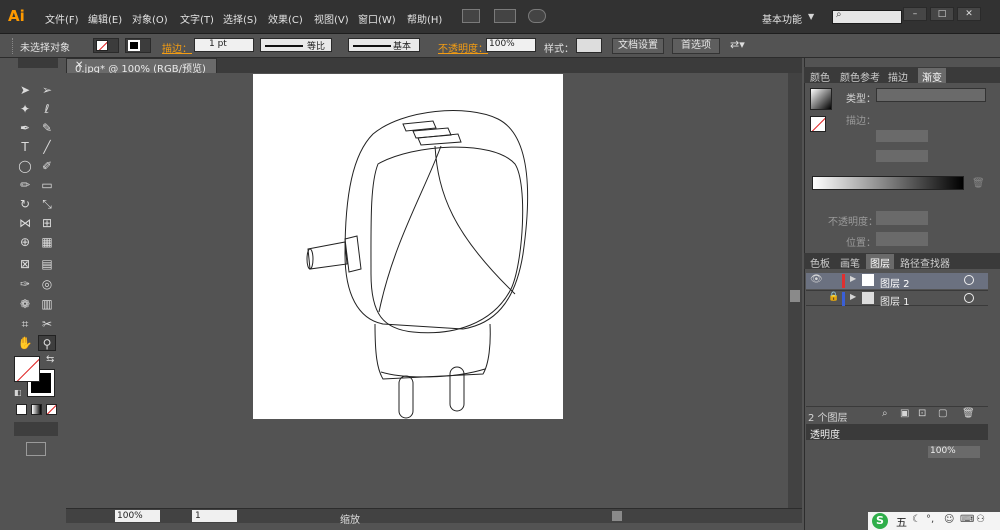 The width and height of the screenshot is (1000, 530). What do you see at coordinates (811, 16) in the screenshot?
I see `chevron-down-icon: ▼` at bounding box center [811, 16].